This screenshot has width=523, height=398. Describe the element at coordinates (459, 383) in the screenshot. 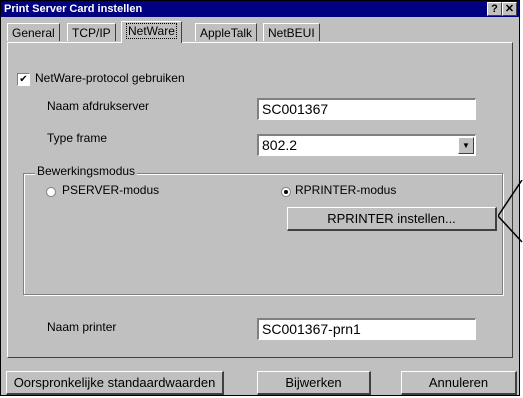

I see `cancel-button: Annuleren` at that location.